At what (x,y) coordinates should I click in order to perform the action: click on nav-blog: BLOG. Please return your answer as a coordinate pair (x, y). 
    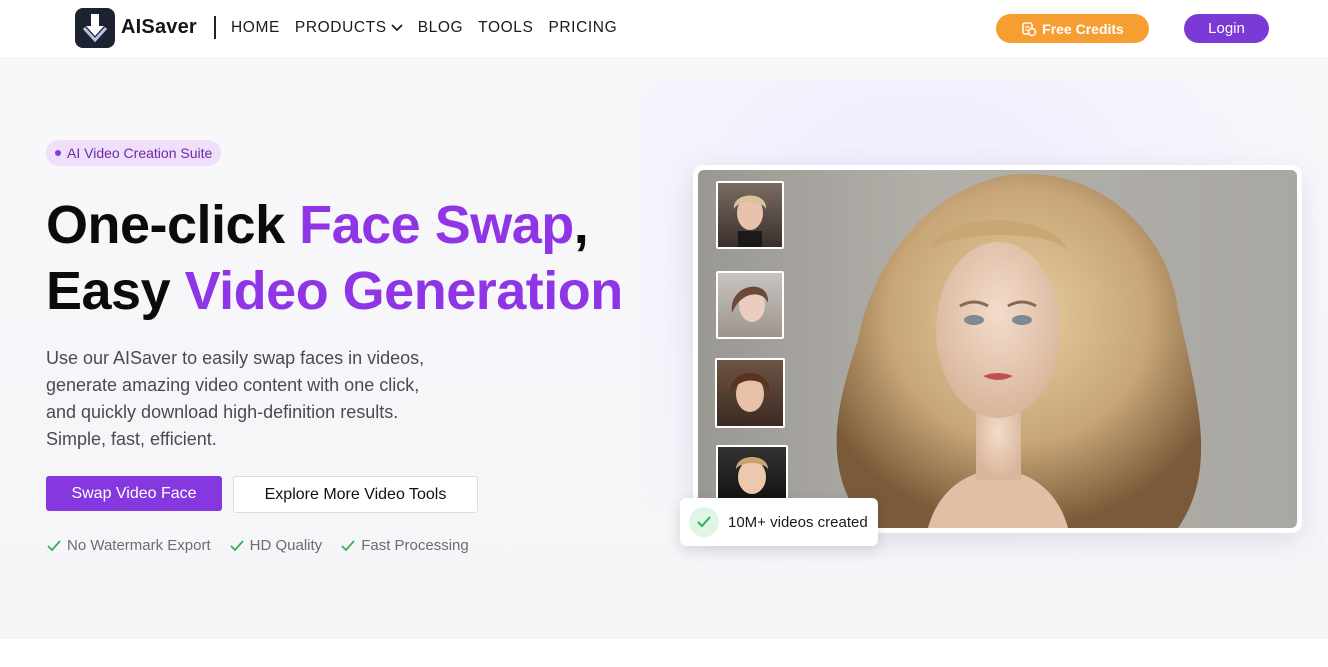
    Looking at the image, I should click on (440, 28).